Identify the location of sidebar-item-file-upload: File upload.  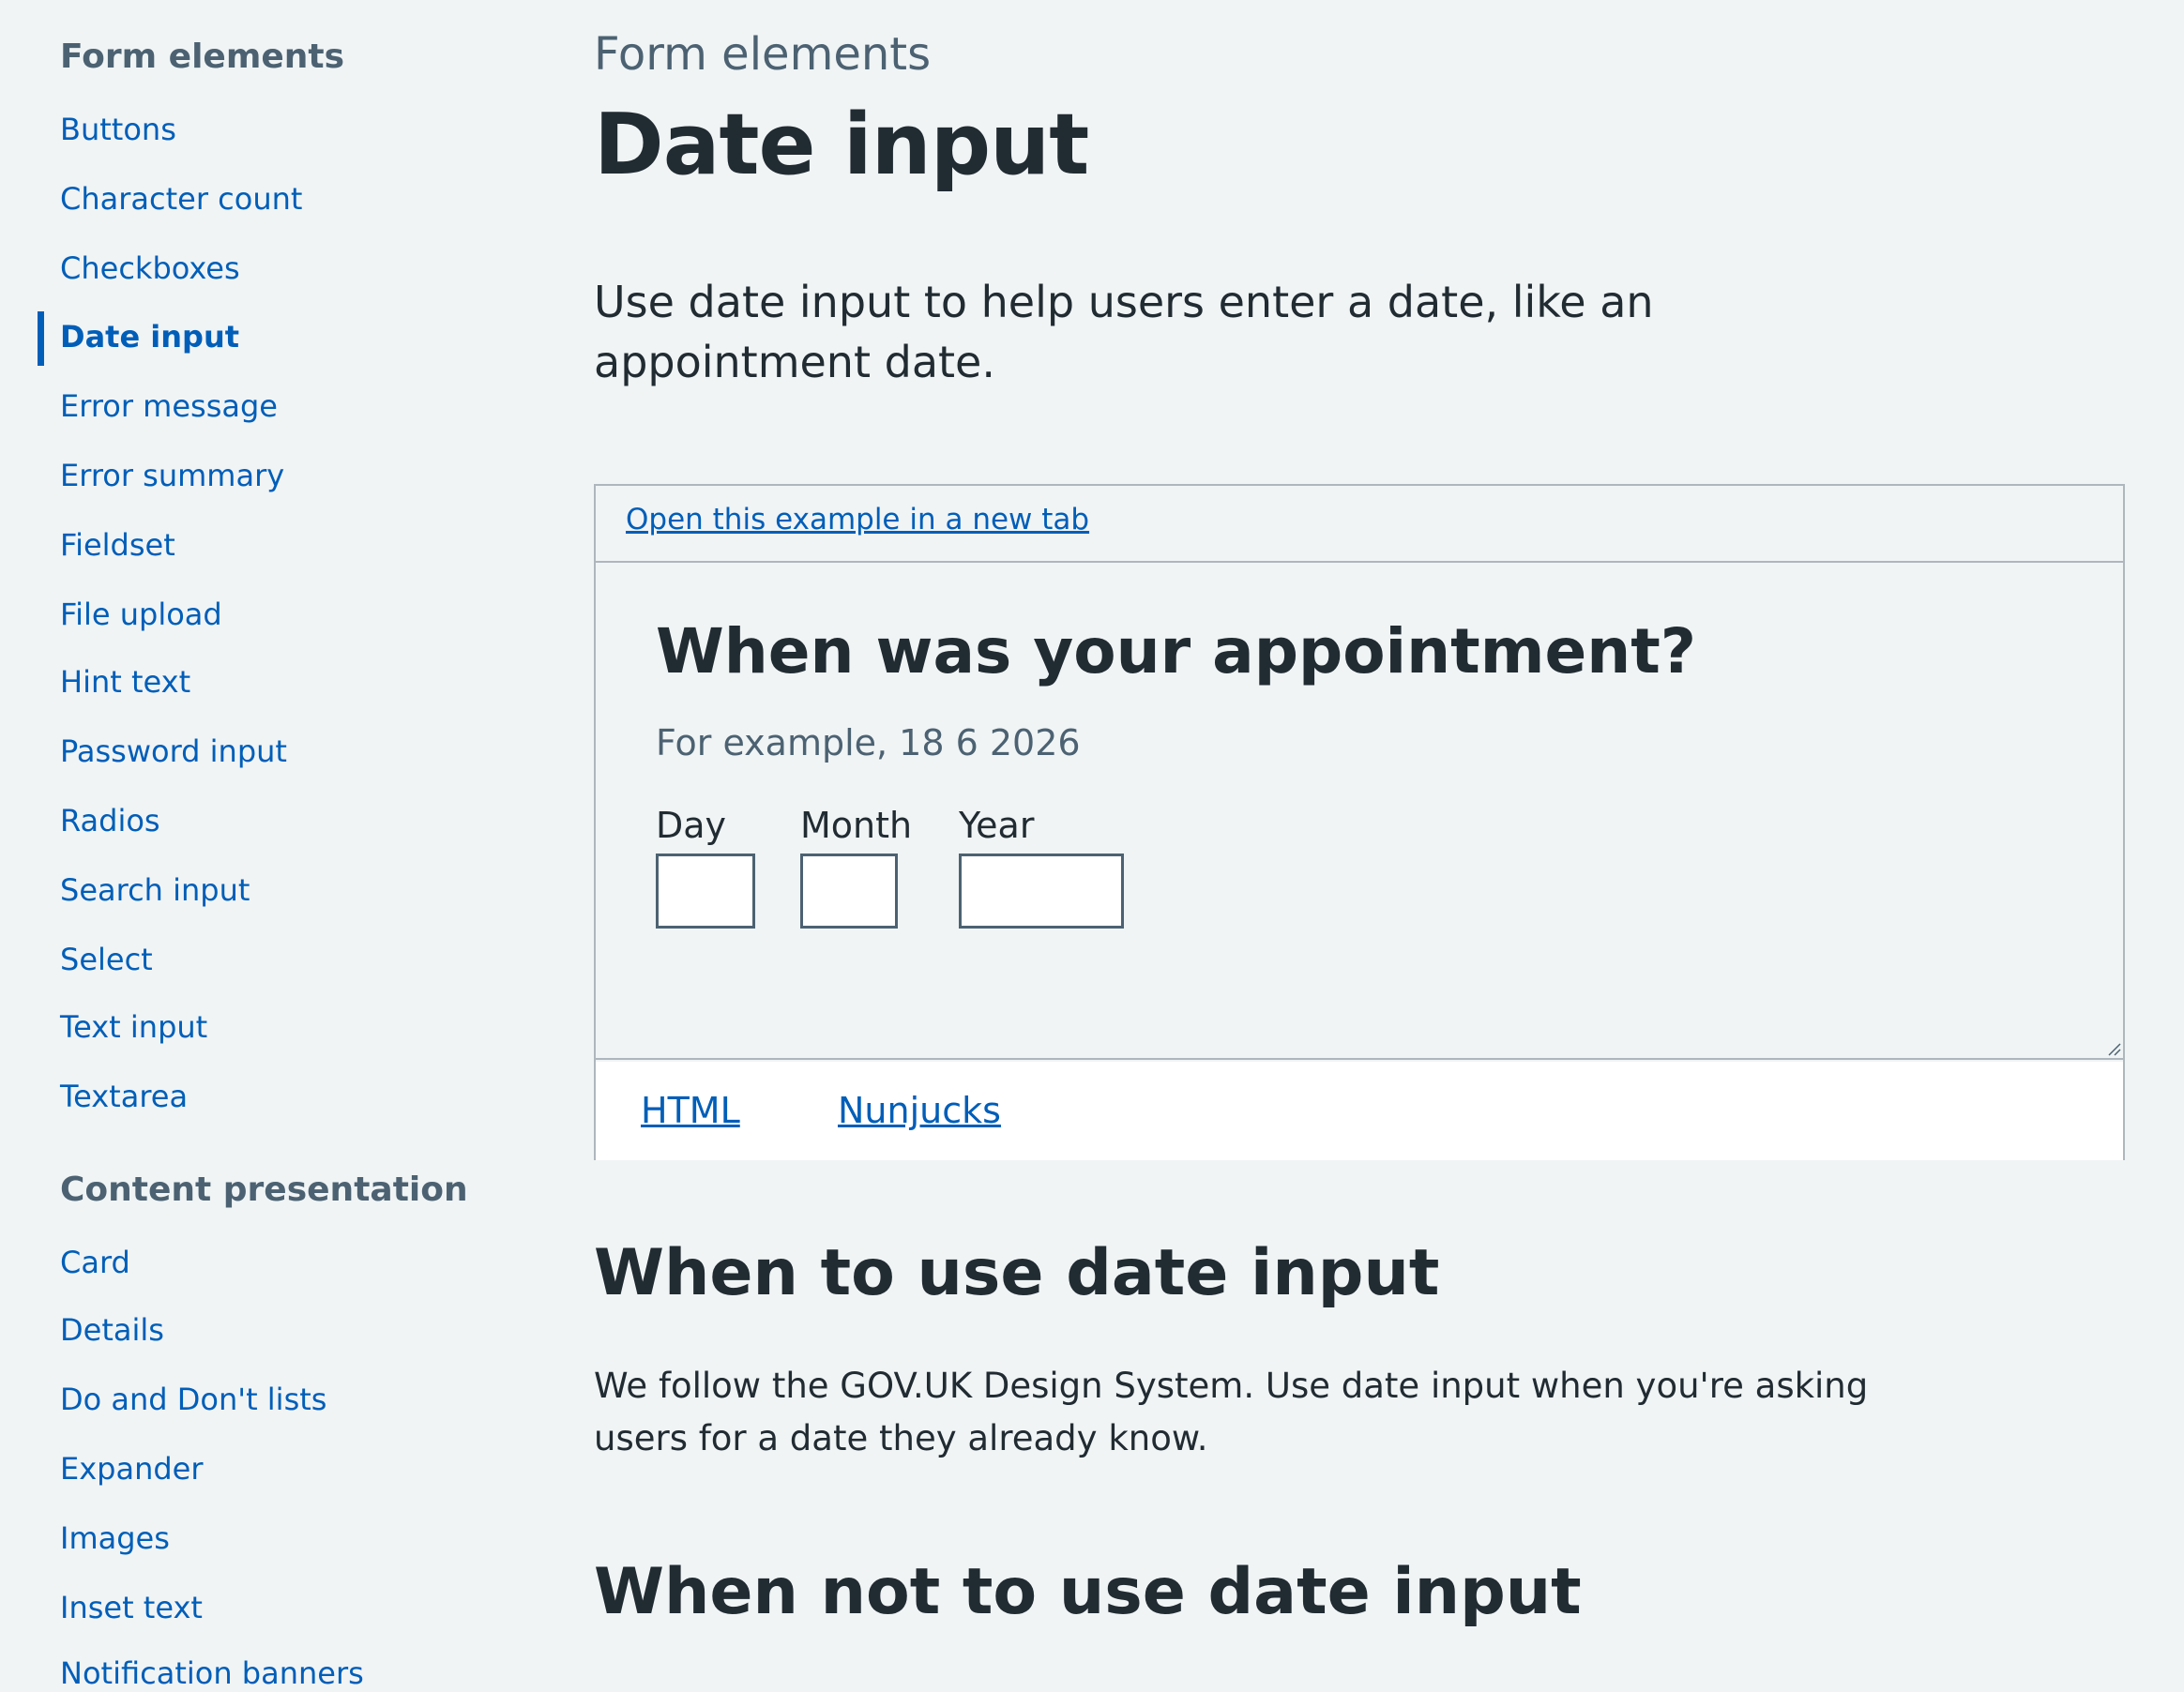
(141, 614).